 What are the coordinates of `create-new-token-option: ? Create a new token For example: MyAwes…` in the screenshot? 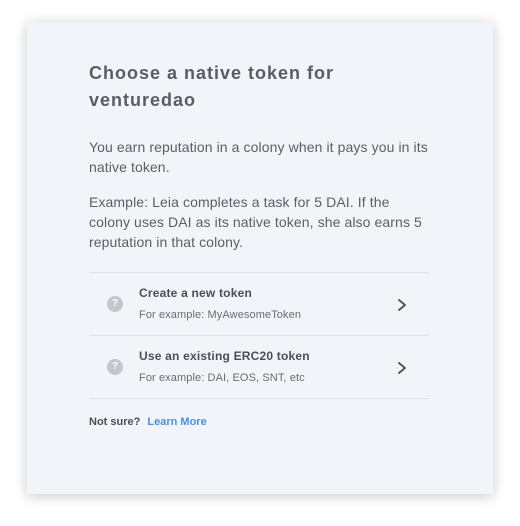 It's located at (259, 304).